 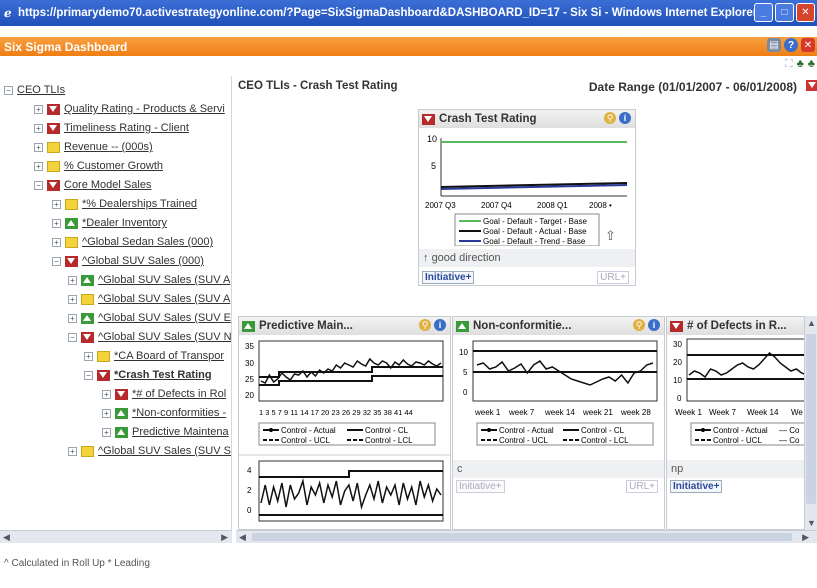 What do you see at coordinates (527, 258) in the screenshot?
I see `status-strip: ↑ good direction` at bounding box center [527, 258].